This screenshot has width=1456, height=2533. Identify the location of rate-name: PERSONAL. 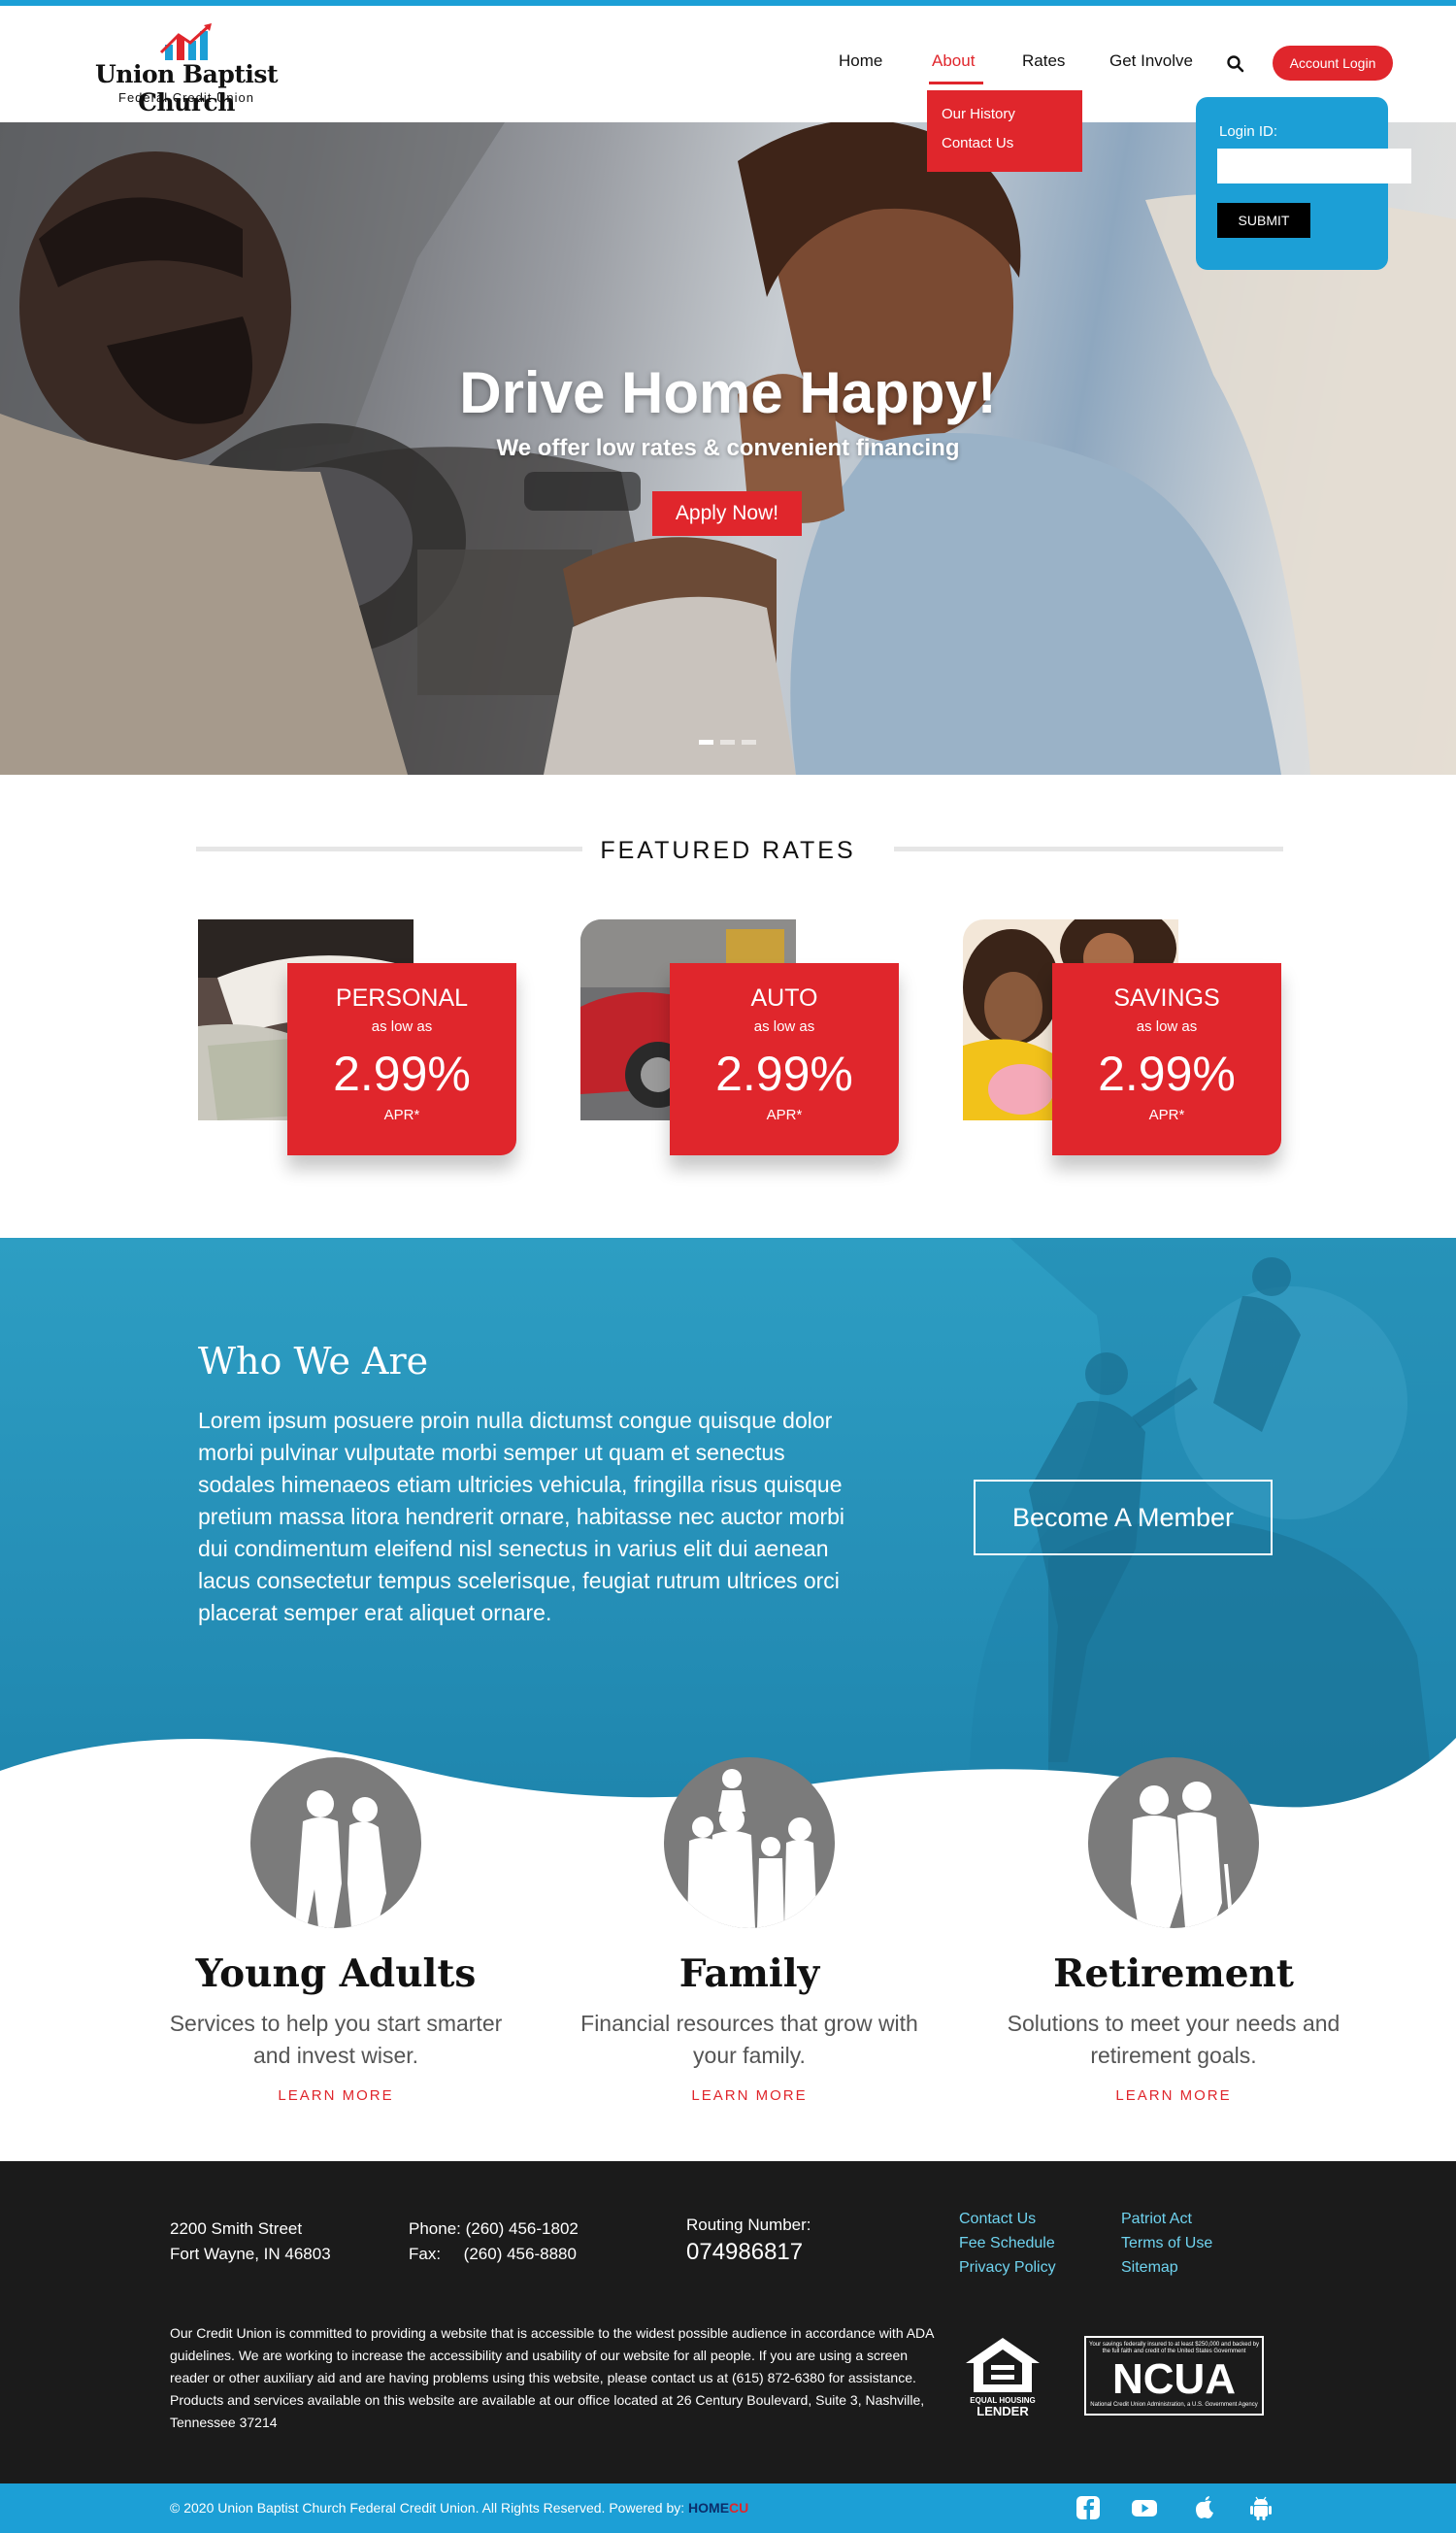
(402, 998).